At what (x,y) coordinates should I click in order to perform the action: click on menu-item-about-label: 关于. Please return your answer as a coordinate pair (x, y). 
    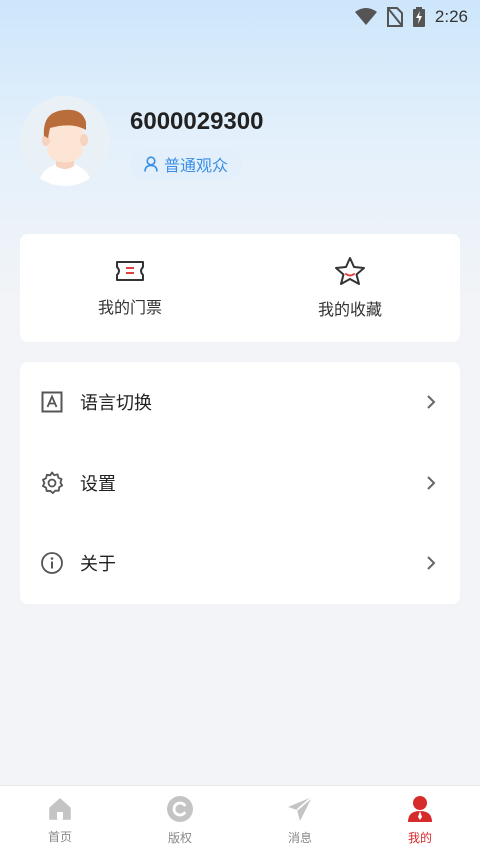
    Looking at the image, I should click on (98, 565).